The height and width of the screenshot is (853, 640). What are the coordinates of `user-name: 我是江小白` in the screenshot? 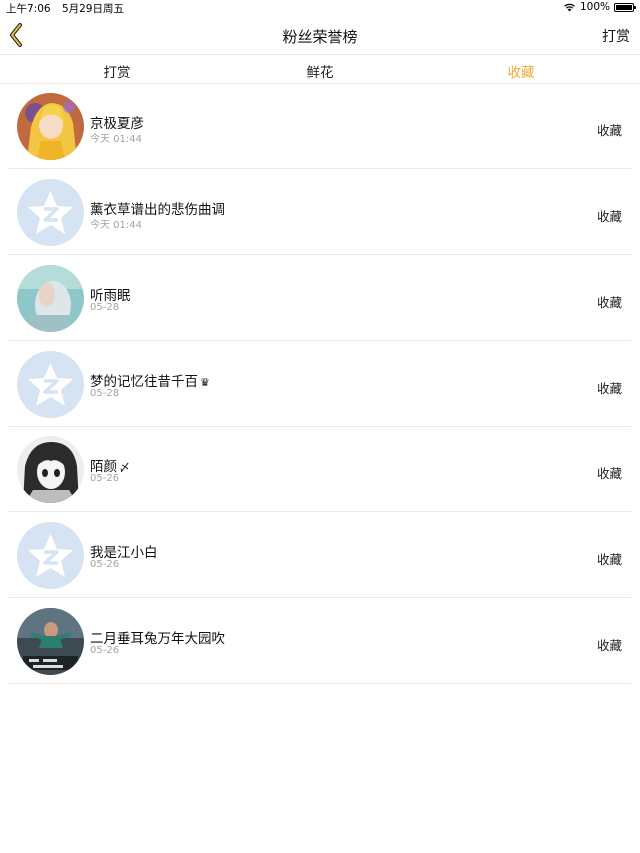 It's located at (124, 553).